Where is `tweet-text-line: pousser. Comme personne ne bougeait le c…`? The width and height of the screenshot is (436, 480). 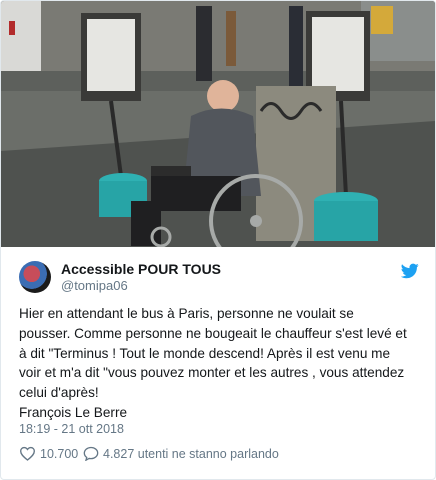 tweet-text-line: pousser. Comme personne ne bougeait le c… is located at coordinates (213, 333).